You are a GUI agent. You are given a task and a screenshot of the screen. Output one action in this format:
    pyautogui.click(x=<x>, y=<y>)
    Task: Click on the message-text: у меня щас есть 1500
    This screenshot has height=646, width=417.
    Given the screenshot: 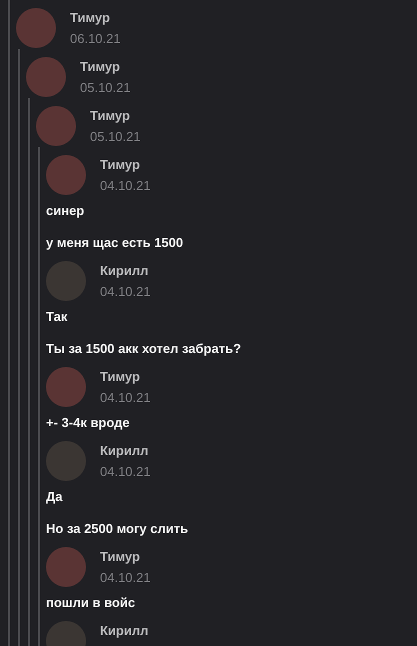 What is the action you would take?
    pyautogui.click(x=115, y=243)
    